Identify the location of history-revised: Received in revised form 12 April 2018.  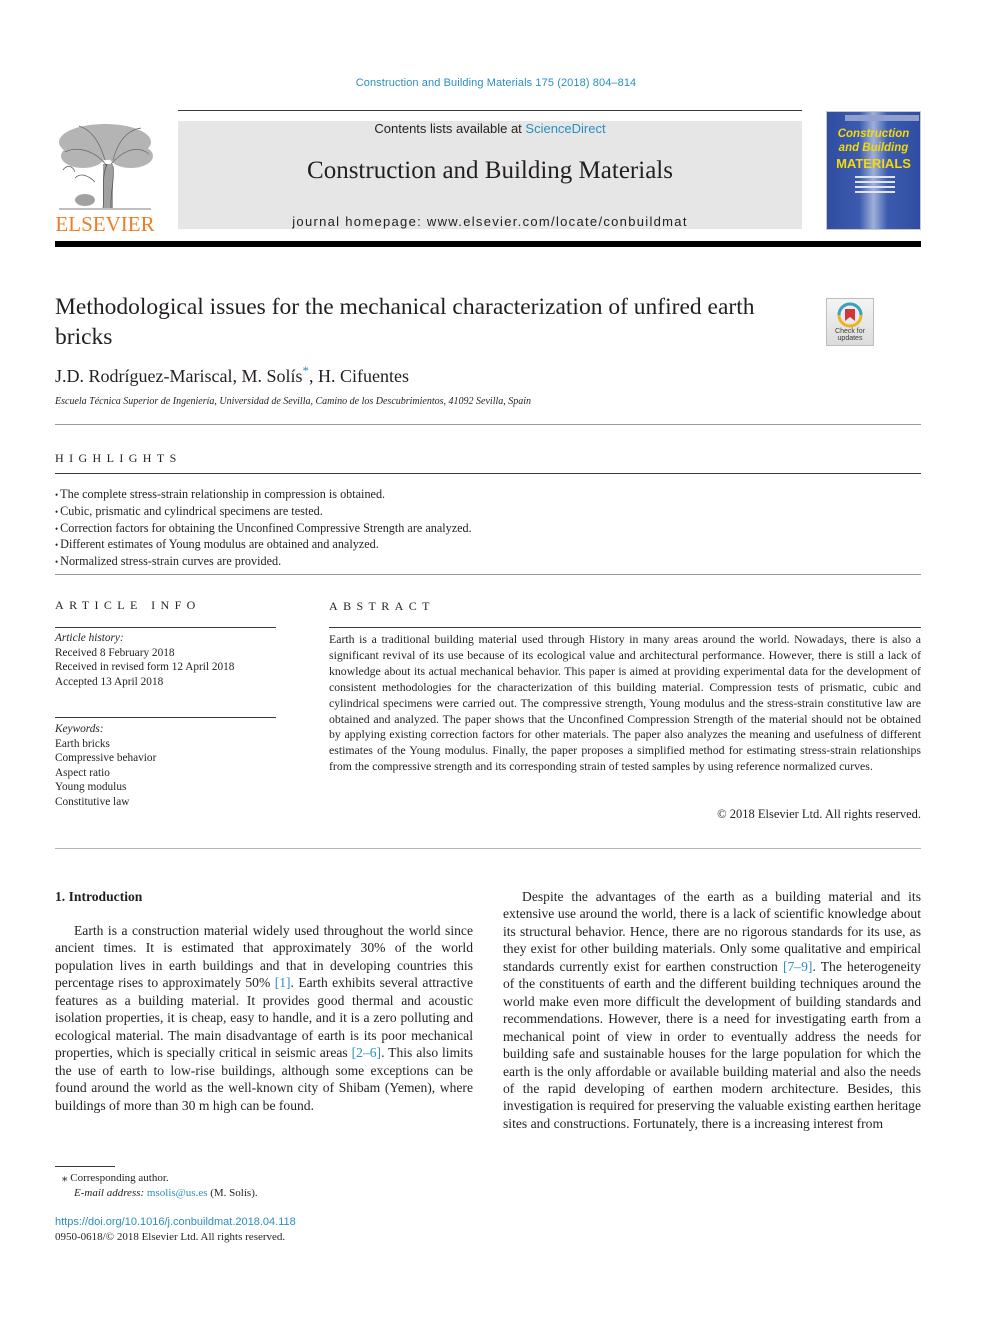
(145, 667).